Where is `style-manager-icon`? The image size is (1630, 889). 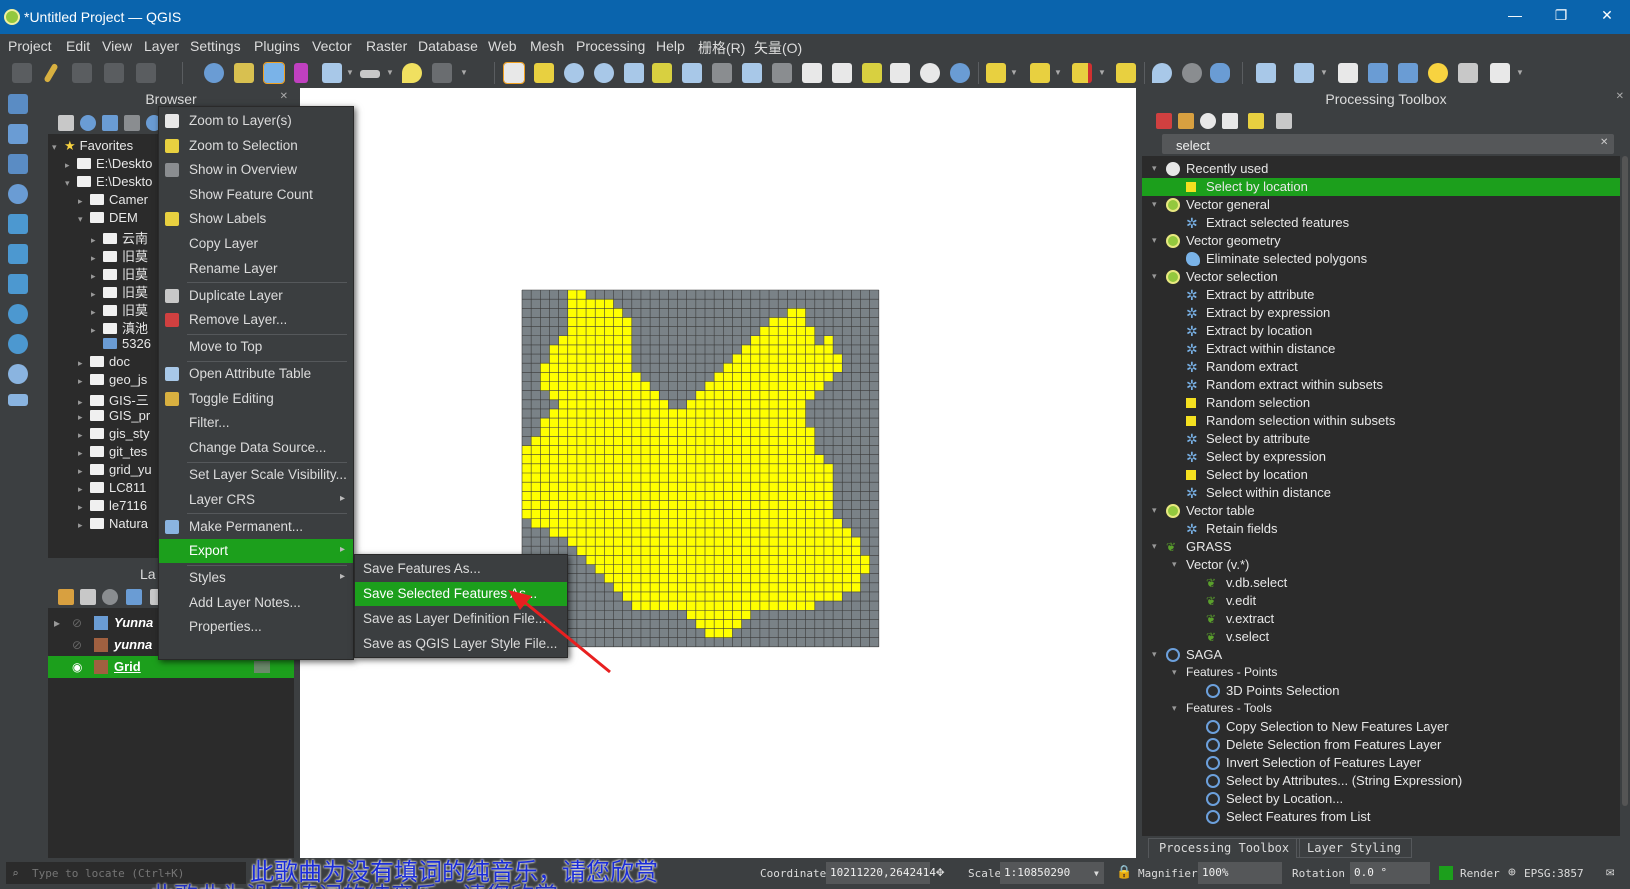
style-manager-icon is located at coordinates (66, 597).